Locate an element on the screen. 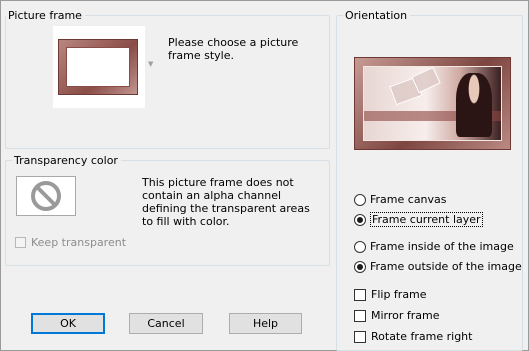 The width and height of the screenshot is (529, 351). flip-frame-checkbox: Flip frame is located at coordinates (390, 294).